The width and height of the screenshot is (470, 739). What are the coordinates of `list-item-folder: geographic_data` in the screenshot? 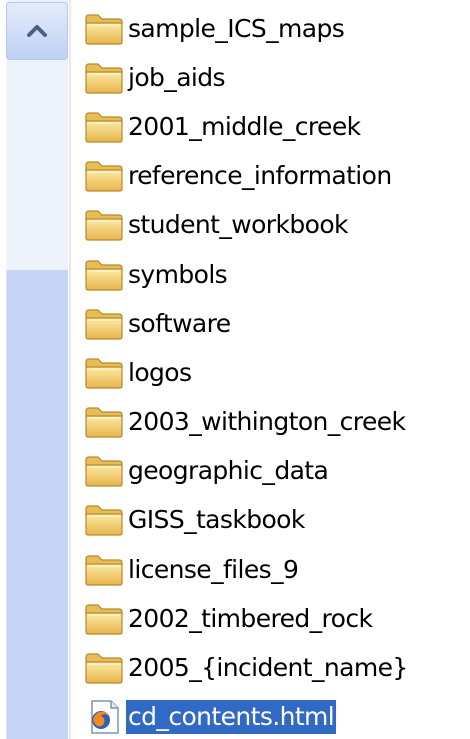 It's located at (277, 471).